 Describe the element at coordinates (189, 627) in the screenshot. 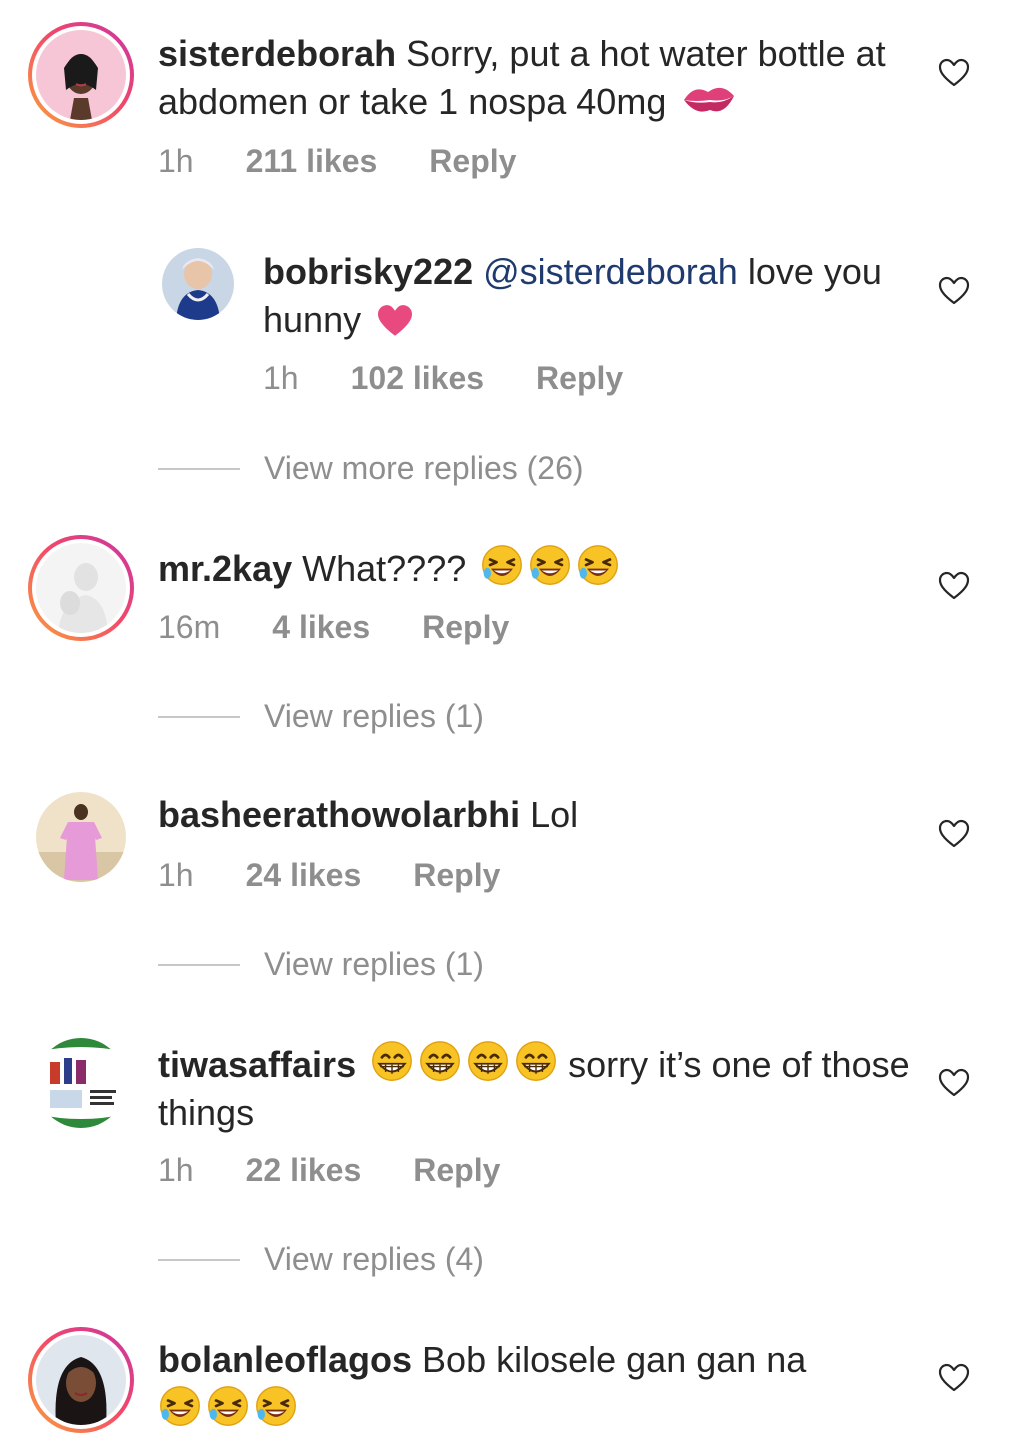

I see `timestamp: 16m` at that location.